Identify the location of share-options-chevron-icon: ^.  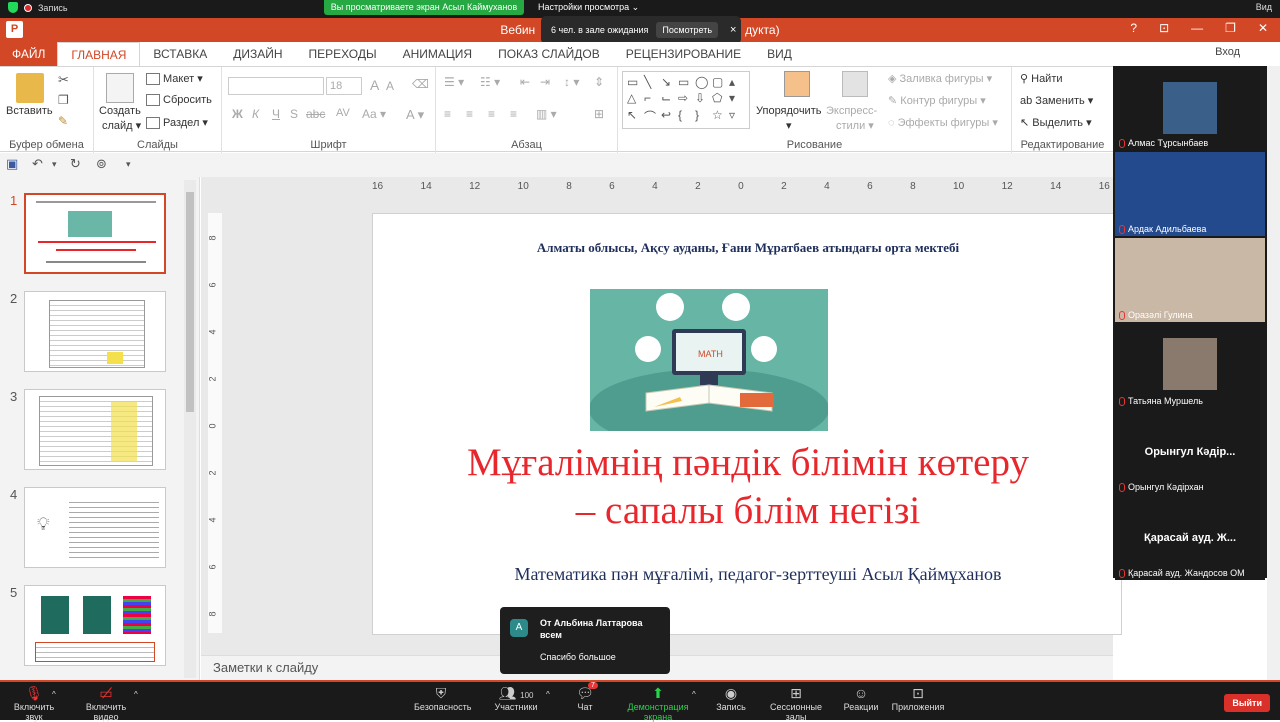
(694, 694).